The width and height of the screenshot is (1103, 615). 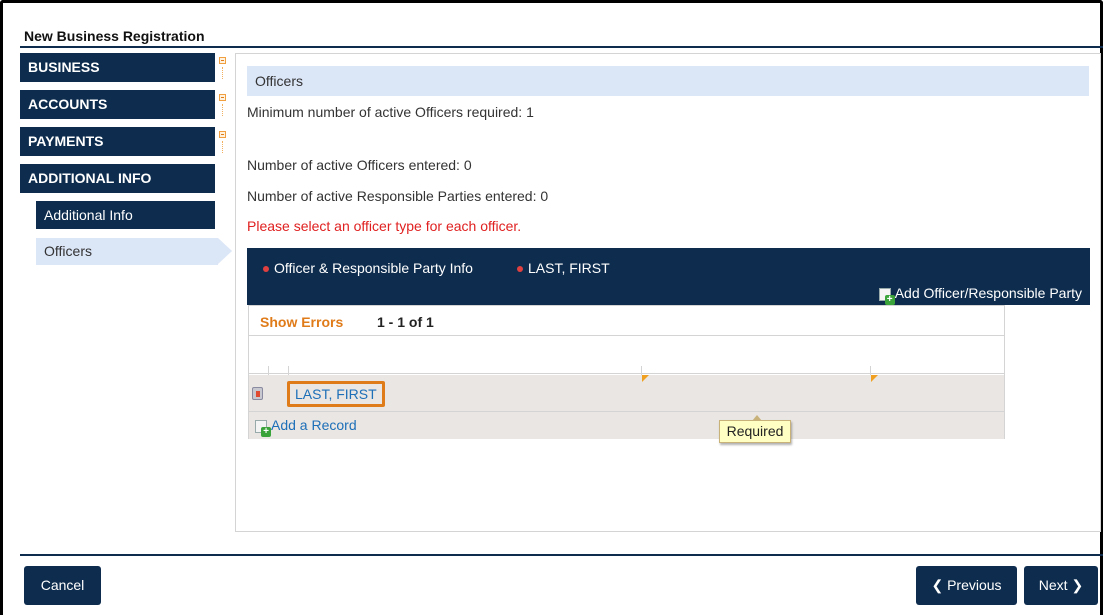 What do you see at coordinates (301, 322) in the screenshot?
I see `show-errors-link: Show Errors` at bounding box center [301, 322].